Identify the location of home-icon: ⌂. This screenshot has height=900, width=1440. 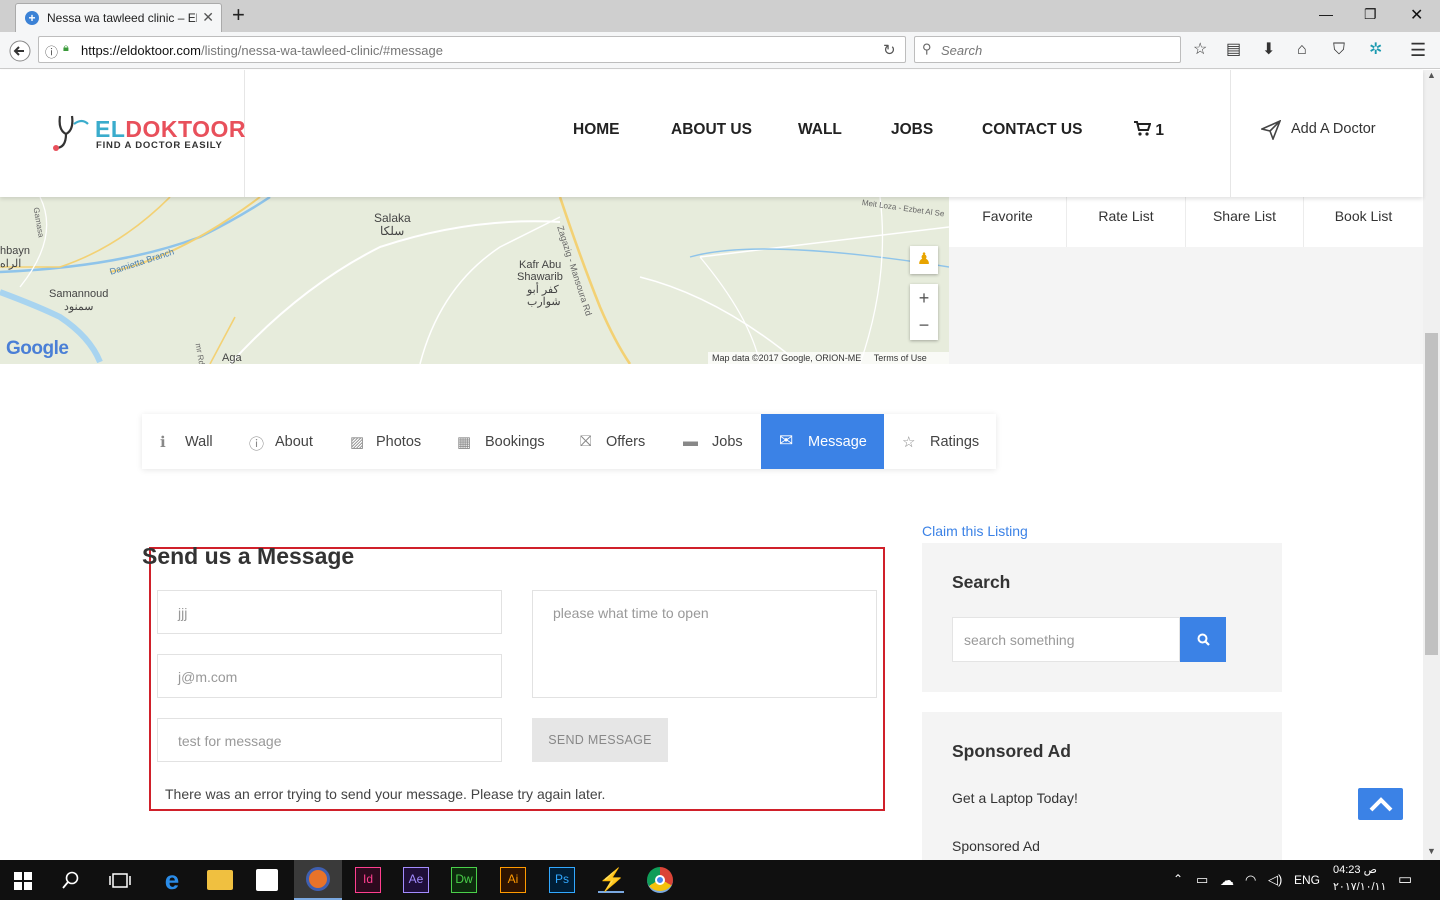
(1302, 50).